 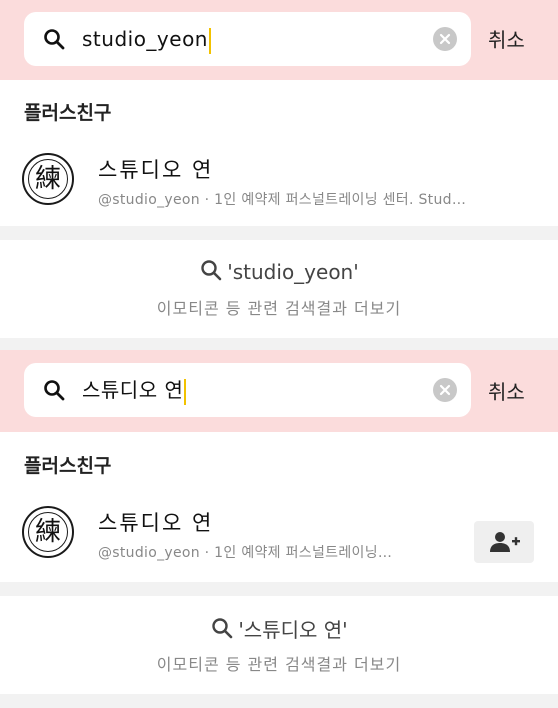 What do you see at coordinates (279, 288) in the screenshot?
I see `more-results-button: 'studio_yeon' 이모티콘 등 관련 검색결과 더보기` at bounding box center [279, 288].